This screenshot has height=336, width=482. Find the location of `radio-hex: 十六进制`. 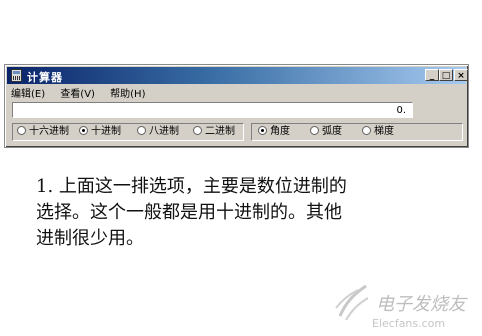

radio-hex: 十六进制 is located at coordinates (43, 132).